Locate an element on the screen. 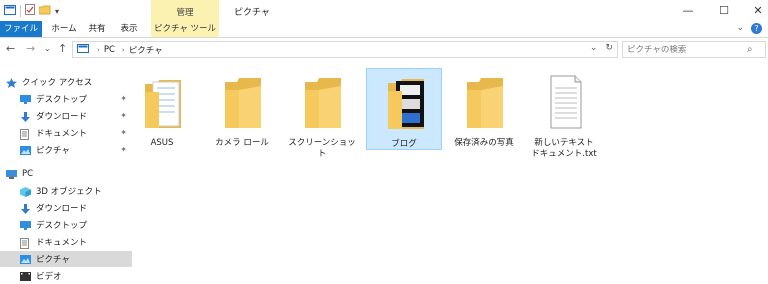  expand-ribbon-icon: ⌄ is located at coordinates (740, 28).